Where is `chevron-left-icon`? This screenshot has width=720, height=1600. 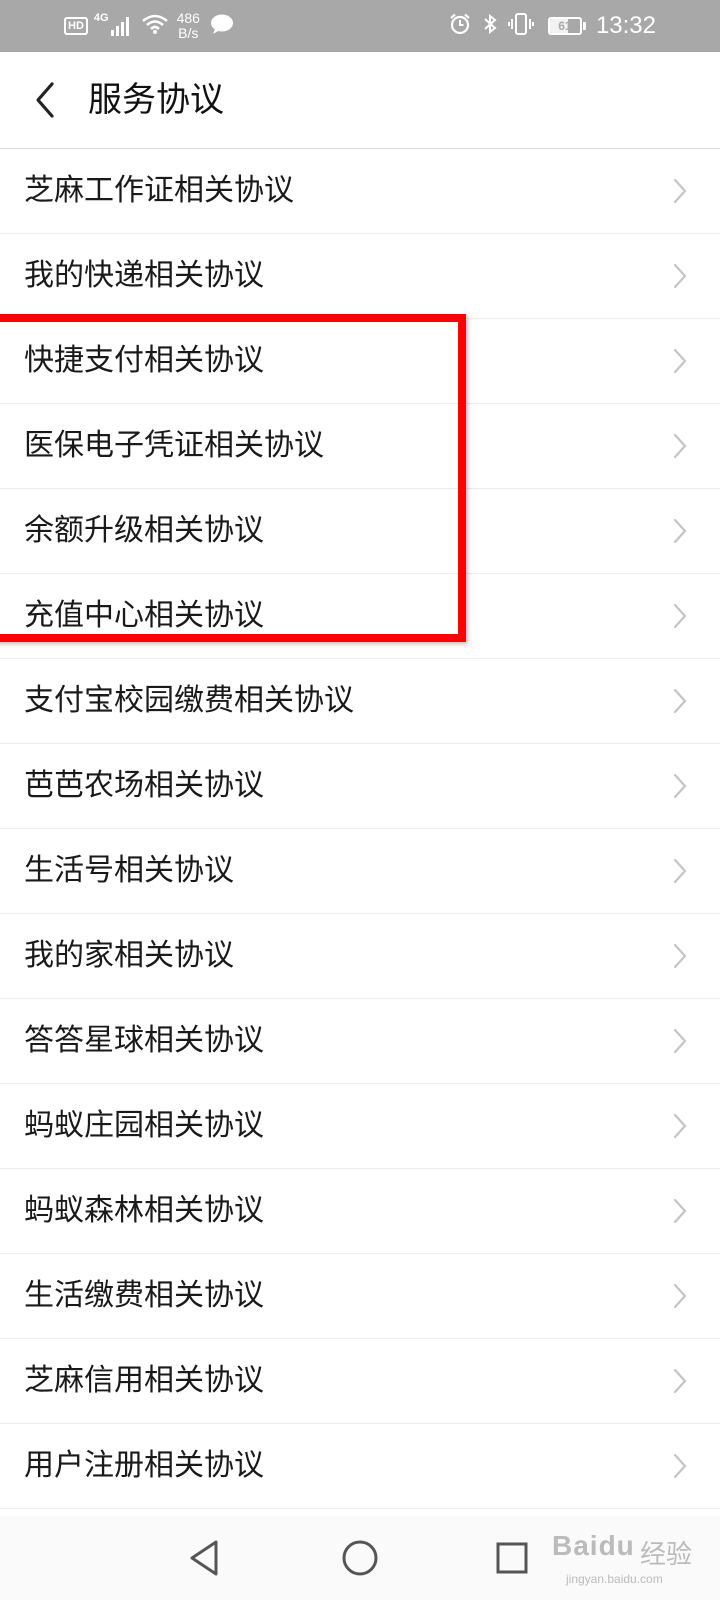 chevron-left-icon is located at coordinates (45, 100).